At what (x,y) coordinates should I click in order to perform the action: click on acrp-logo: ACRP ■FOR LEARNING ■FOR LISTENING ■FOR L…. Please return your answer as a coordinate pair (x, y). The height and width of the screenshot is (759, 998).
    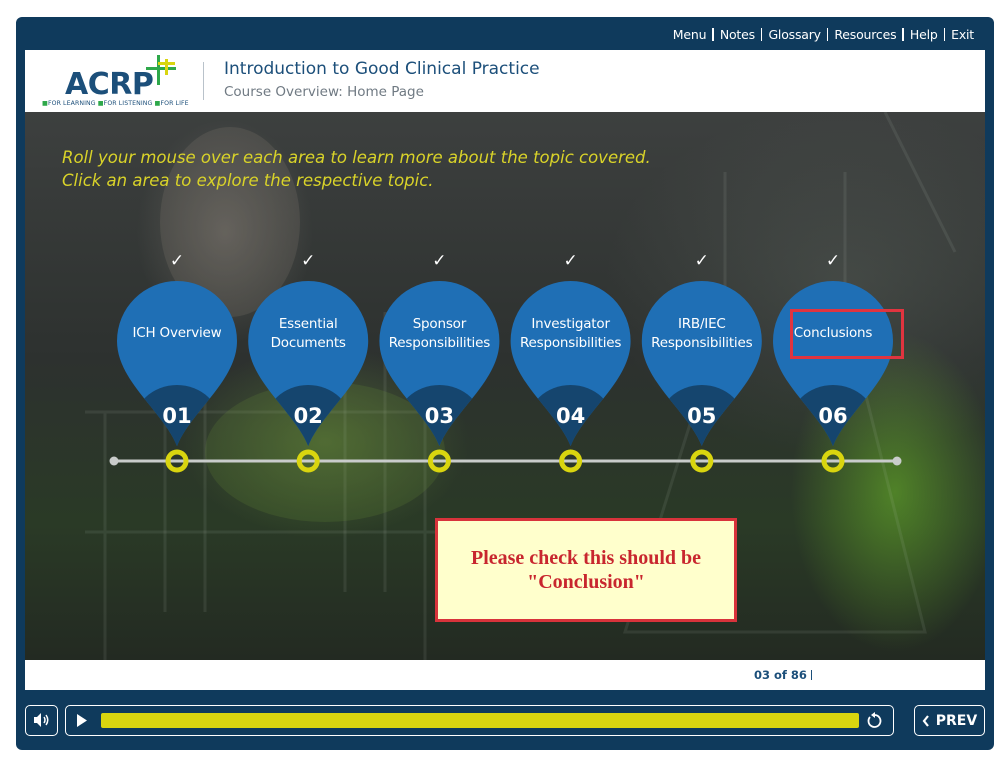
    Looking at the image, I should click on (120, 81).